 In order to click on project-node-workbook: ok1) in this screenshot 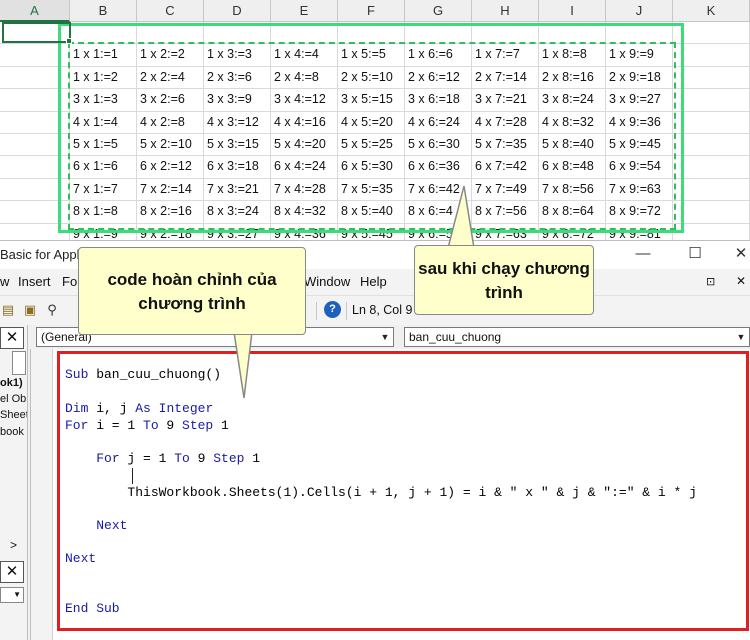, I will do `click(11, 383)`.